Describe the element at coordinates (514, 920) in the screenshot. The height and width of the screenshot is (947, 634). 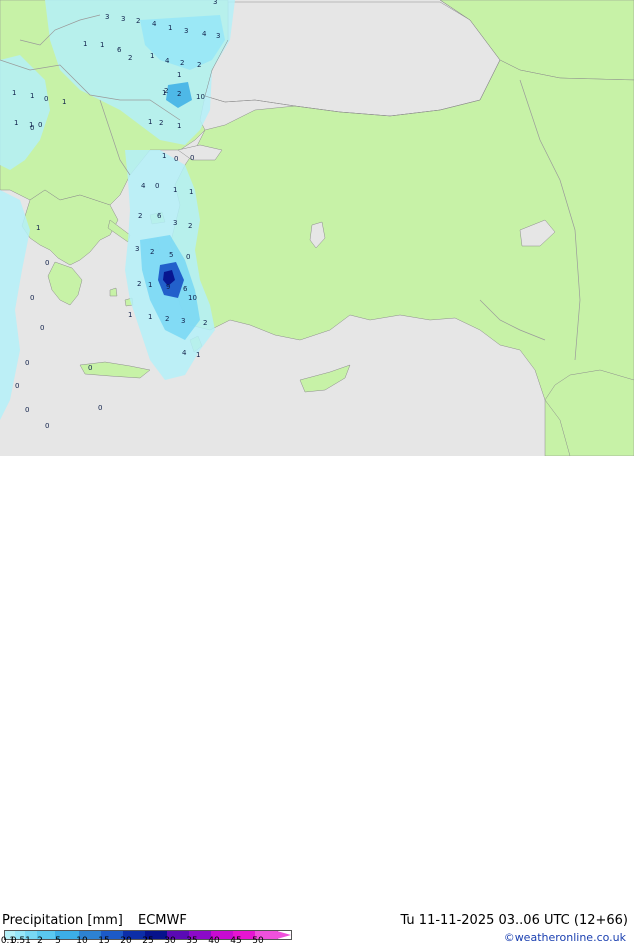
I see `valid-time: Tu 11-11-2025 03..06 UTC (12+66)` at that location.